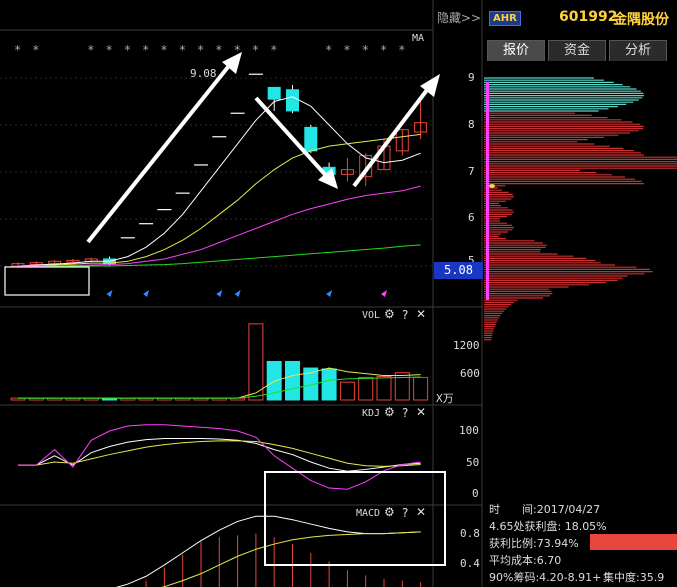 The height and width of the screenshot is (587, 677). I want to click on macd-close-icon: ✕, so click(421, 512).